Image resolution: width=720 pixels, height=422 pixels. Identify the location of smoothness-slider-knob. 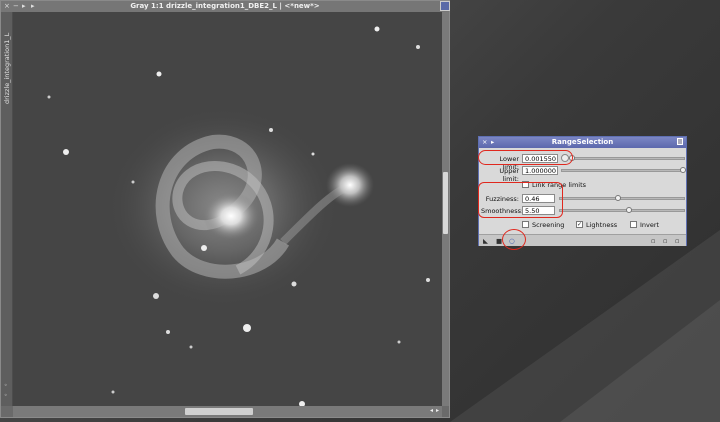
(629, 210).